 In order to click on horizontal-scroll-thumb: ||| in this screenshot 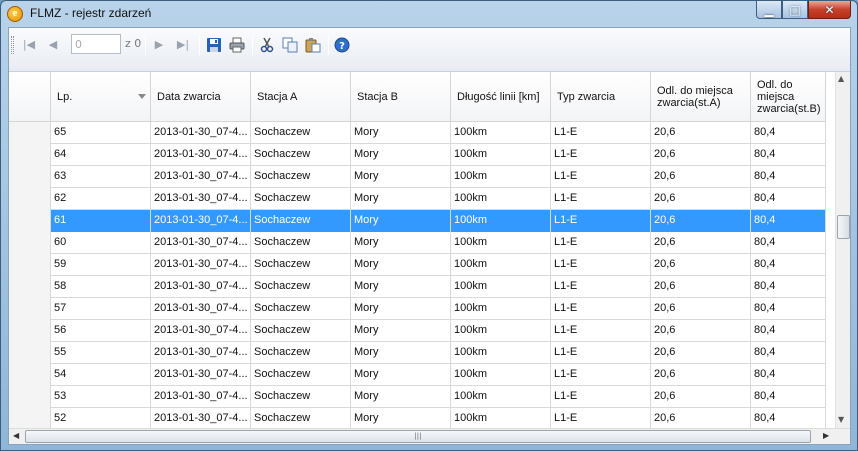, I will do `click(418, 436)`.